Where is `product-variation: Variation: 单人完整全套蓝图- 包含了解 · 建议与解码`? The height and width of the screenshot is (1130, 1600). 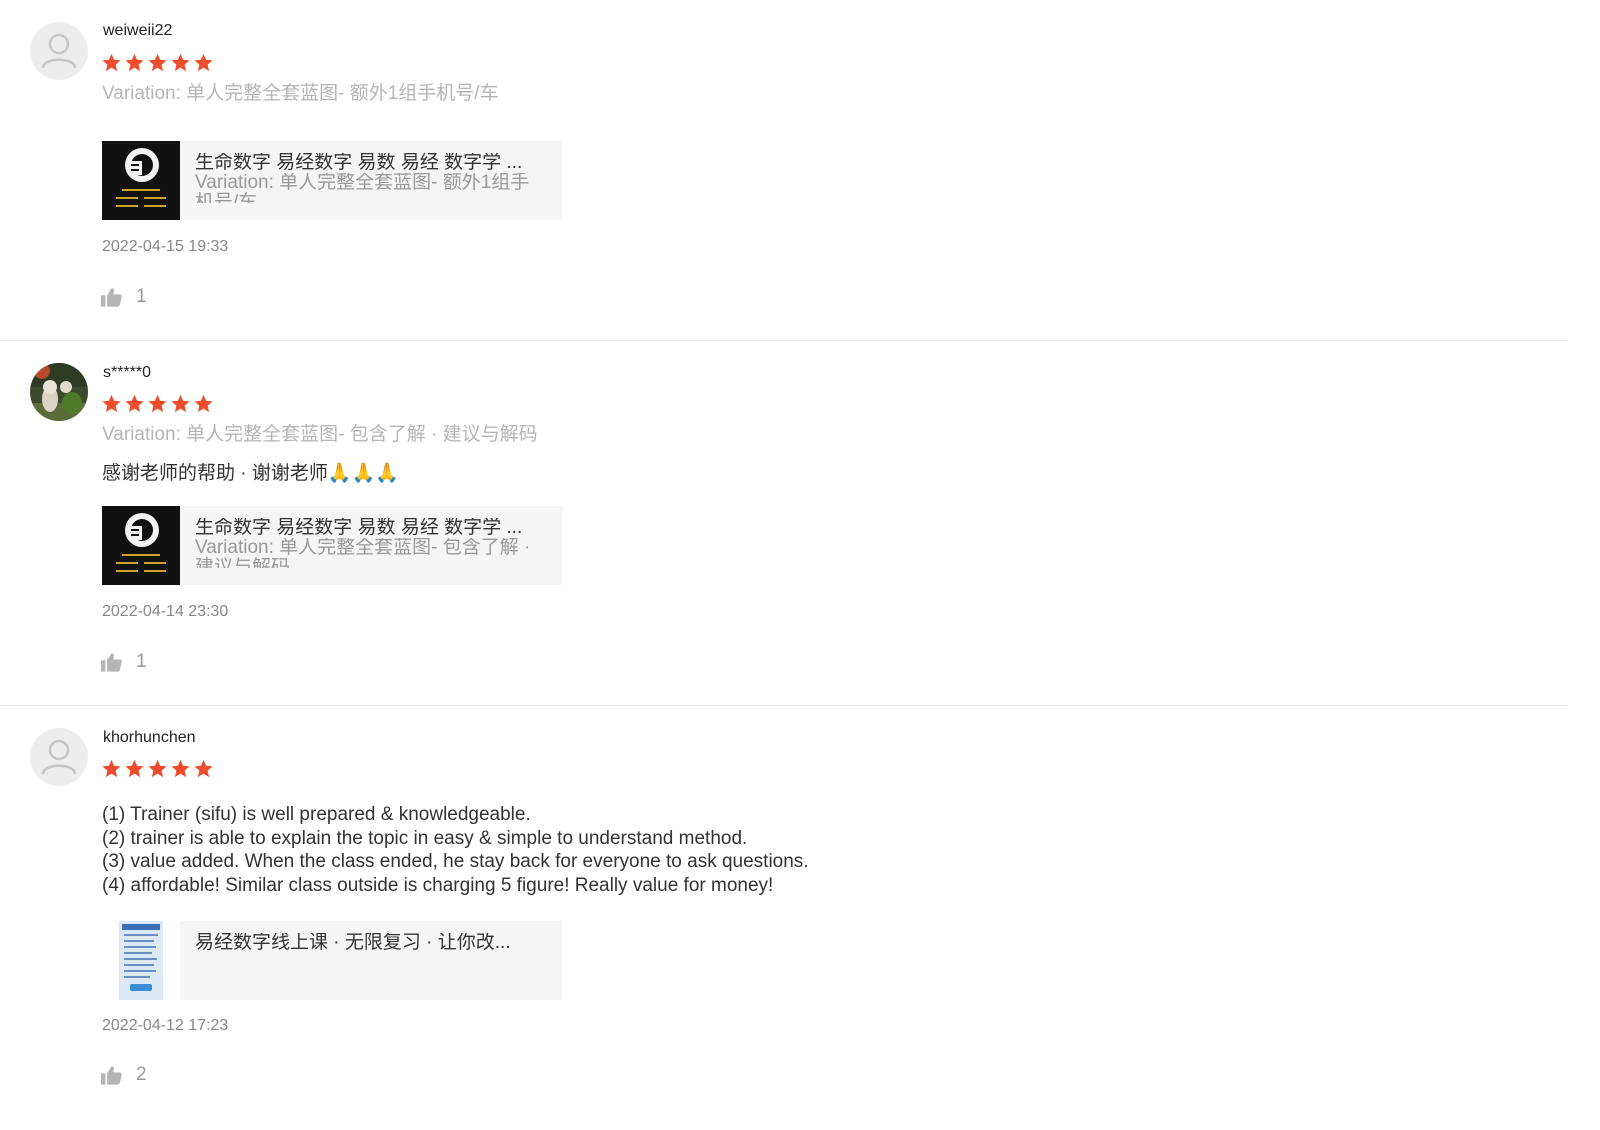 product-variation: Variation: 单人完整全套蓝图- 包含了解 · 建议与解码 is located at coordinates (363, 553).